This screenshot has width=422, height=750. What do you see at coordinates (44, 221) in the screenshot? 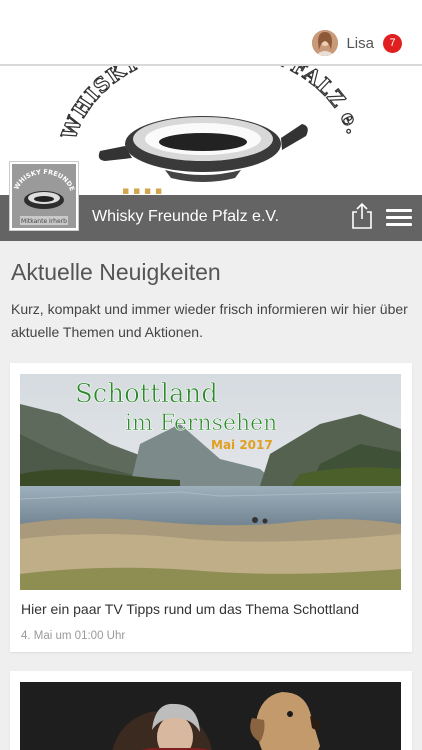
I see `club-logo-subtext: Mitkante Irherb` at bounding box center [44, 221].